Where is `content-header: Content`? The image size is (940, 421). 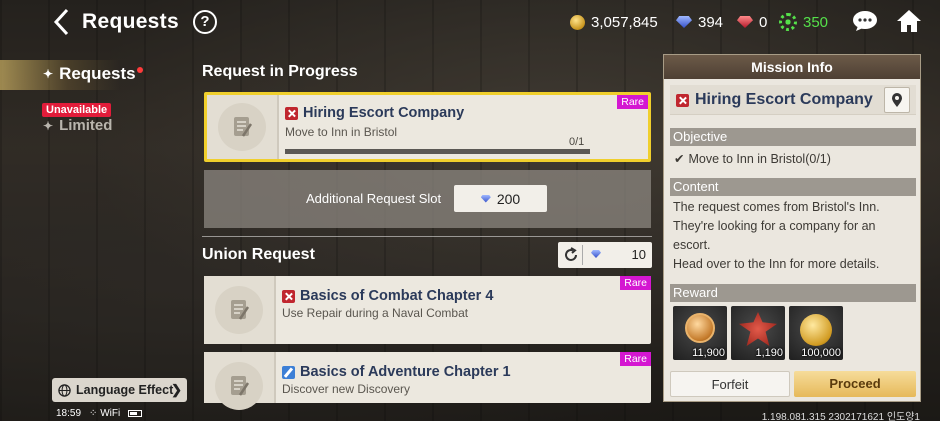 content-header: Content is located at coordinates (793, 187).